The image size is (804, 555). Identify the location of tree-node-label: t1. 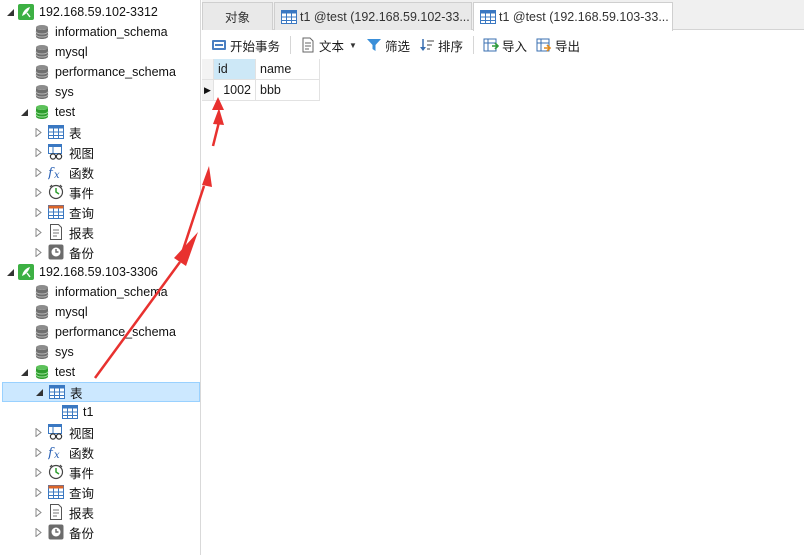
(88, 412).